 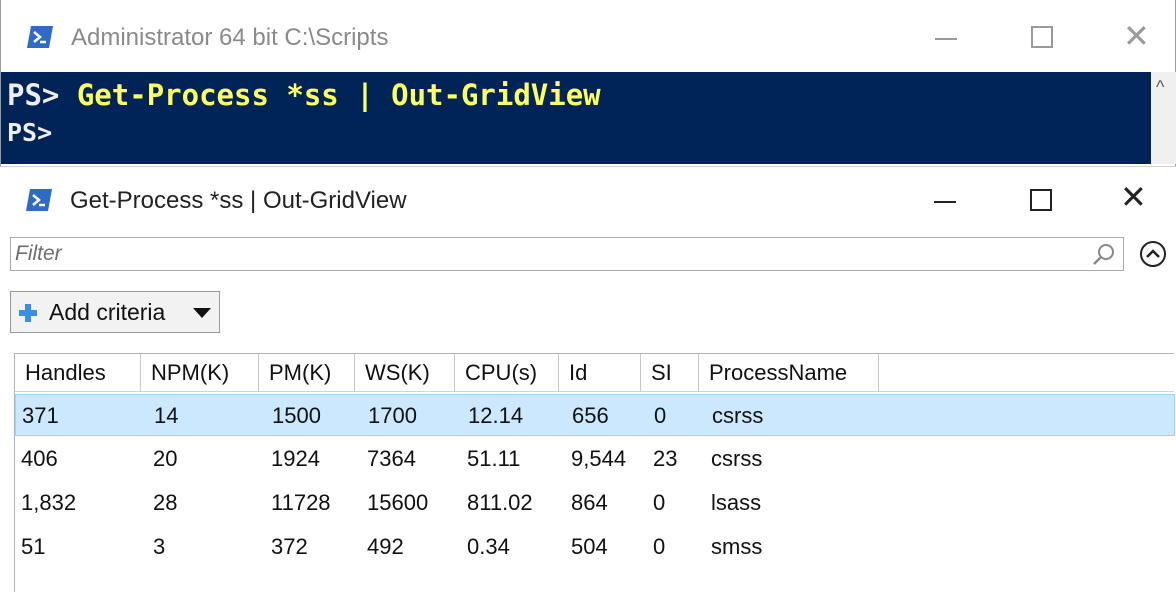 I want to click on cell-id: 656, so click(x=590, y=415).